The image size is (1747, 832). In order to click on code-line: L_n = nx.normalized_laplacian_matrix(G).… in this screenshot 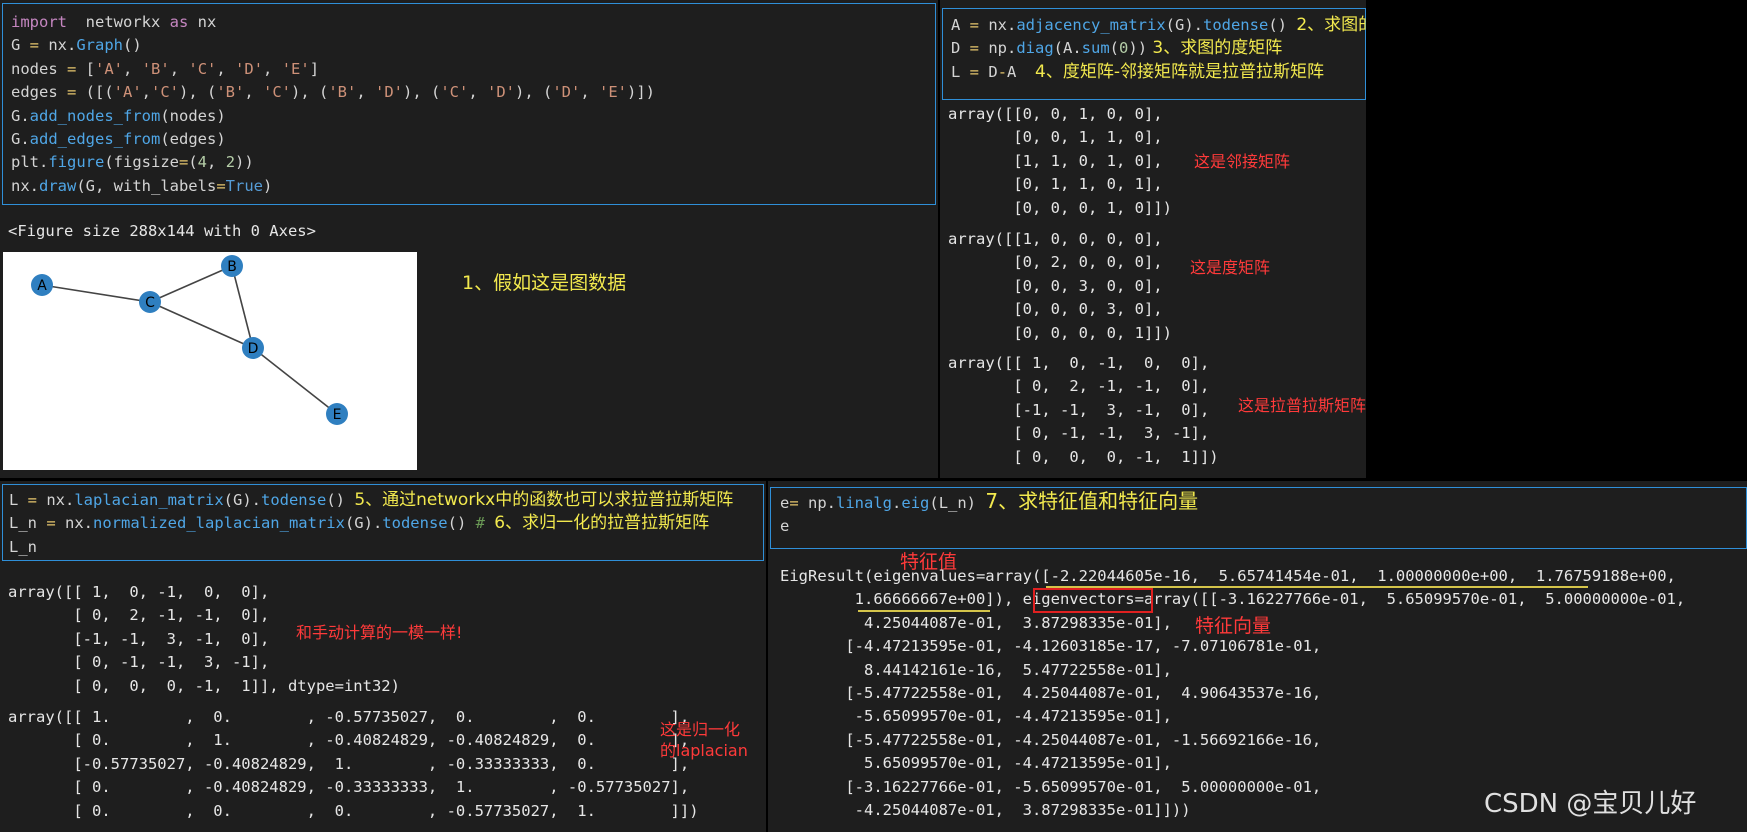, I will do `click(371, 523)`.